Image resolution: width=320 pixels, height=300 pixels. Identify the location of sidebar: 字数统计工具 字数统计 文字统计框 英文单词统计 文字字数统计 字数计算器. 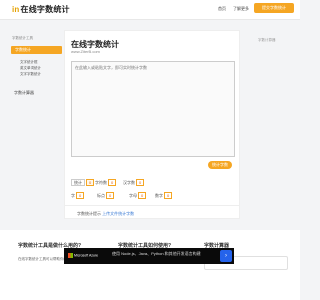
(35, 76).